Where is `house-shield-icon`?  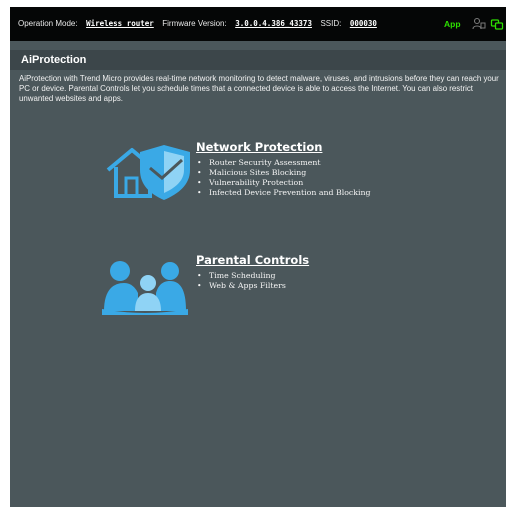
house-shield-icon is located at coordinates (149, 171).